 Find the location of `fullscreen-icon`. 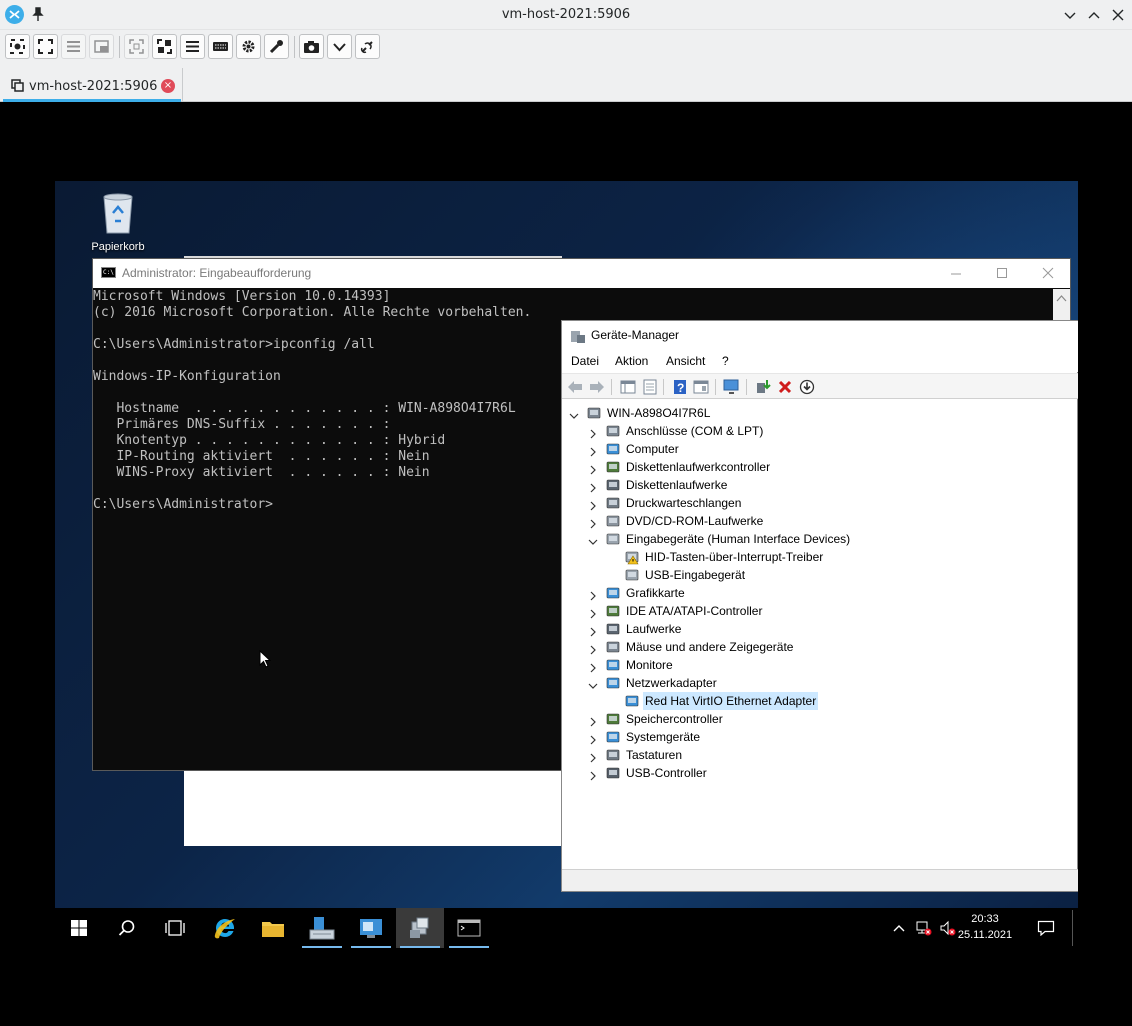

fullscreen-icon is located at coordinates (45, 46).